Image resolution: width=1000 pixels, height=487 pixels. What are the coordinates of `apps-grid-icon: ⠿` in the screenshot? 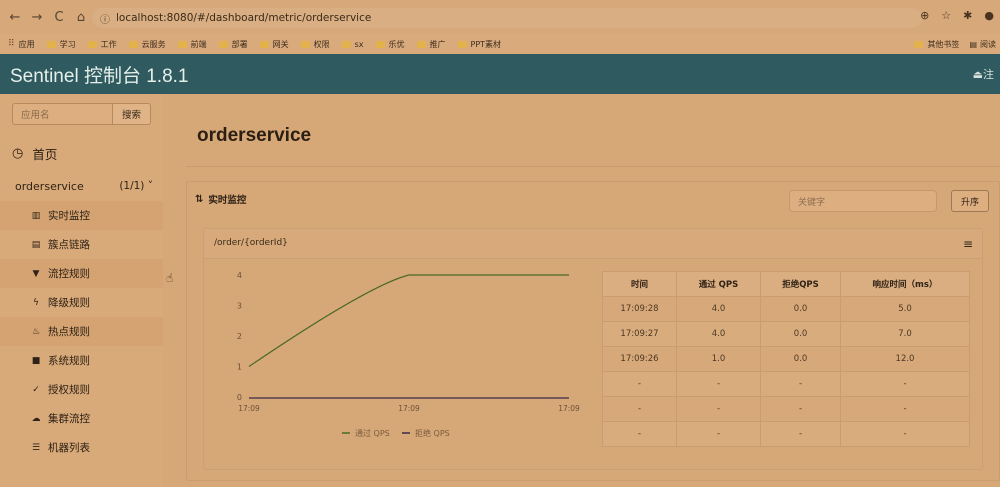 It's located at (11, 44).